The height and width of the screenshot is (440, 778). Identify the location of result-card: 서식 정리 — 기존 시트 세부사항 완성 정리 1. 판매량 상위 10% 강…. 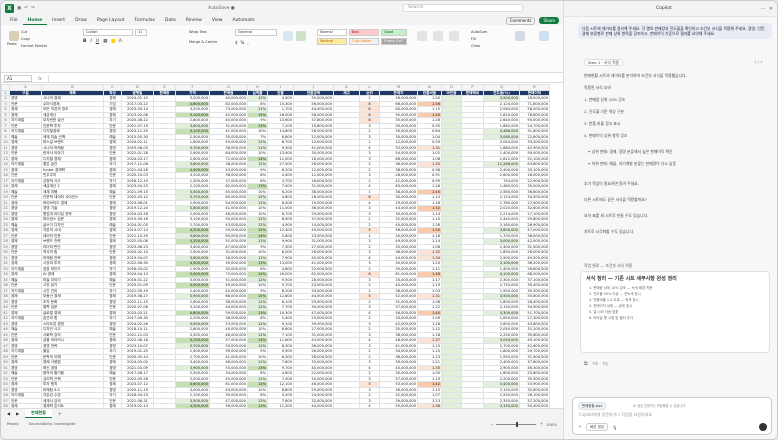
(675, 312).